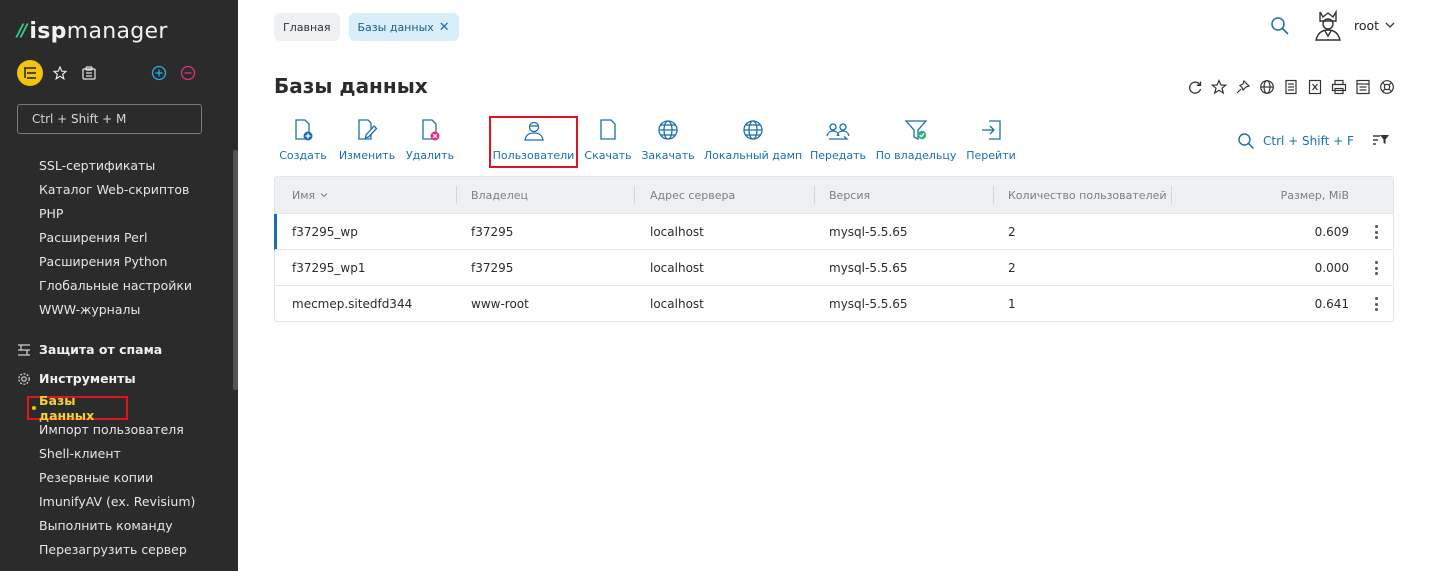  What do you see at coordinates (103, 261) in the screenshot?
I see `sidebar-item-python: Расширения Python` at bounding box center [103, 261].